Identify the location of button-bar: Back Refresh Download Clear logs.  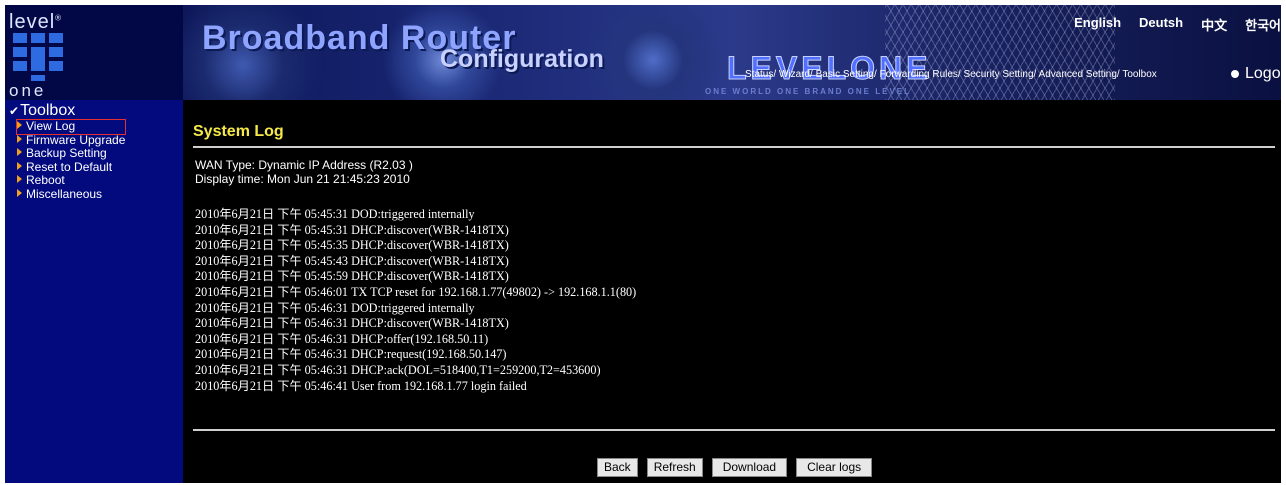
(739, 467).